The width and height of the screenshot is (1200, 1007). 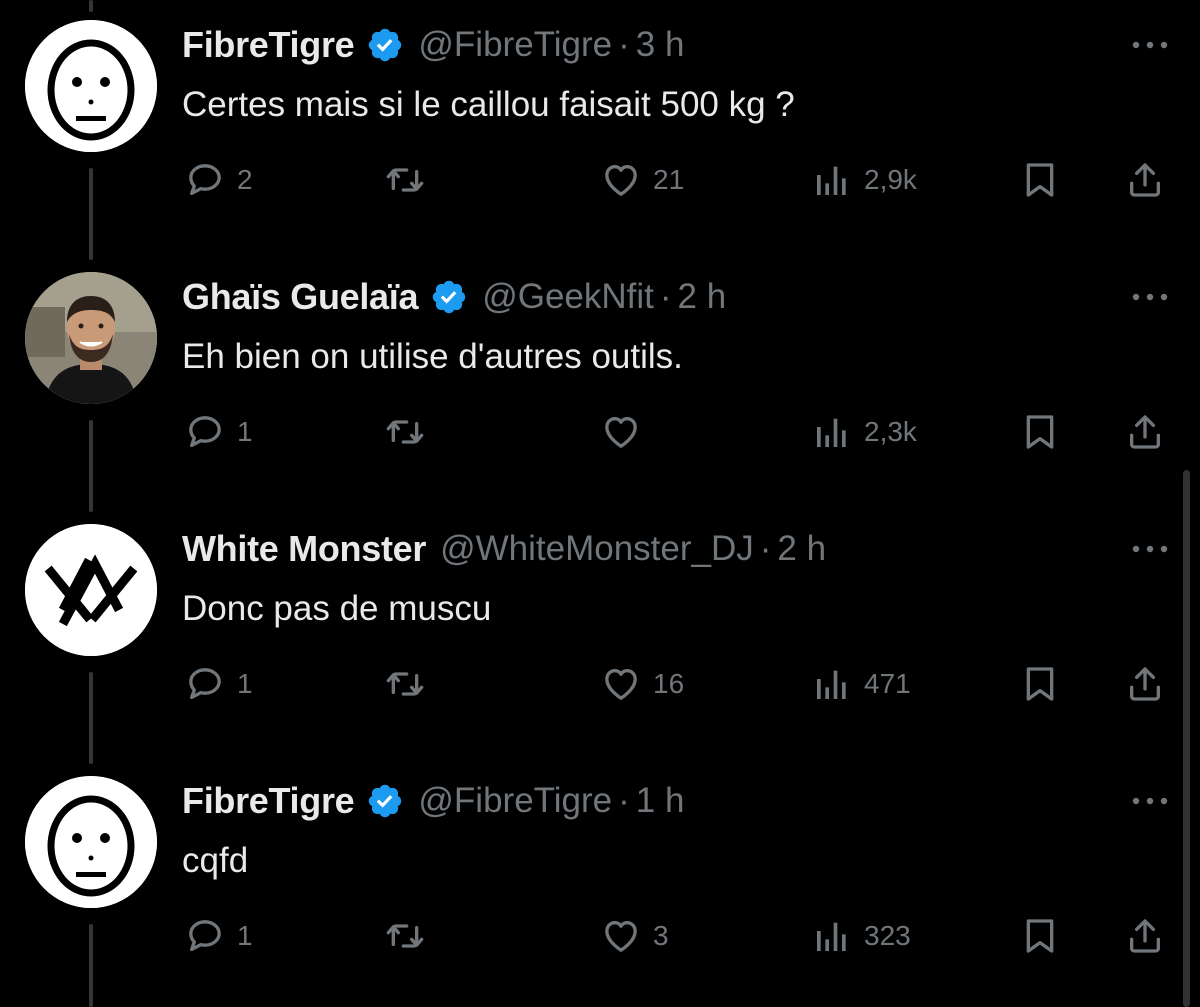 What do you see at coordinates (890, 179) in the screenshot?
I see `views-count: 2,9k` at bounding box center [890, 179].